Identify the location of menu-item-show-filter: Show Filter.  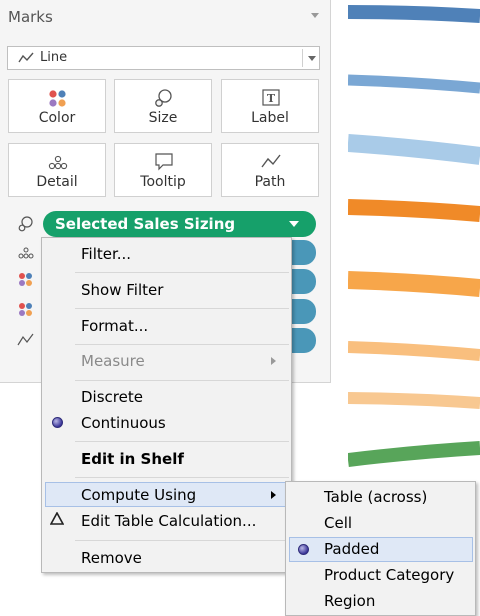
(122, 290).